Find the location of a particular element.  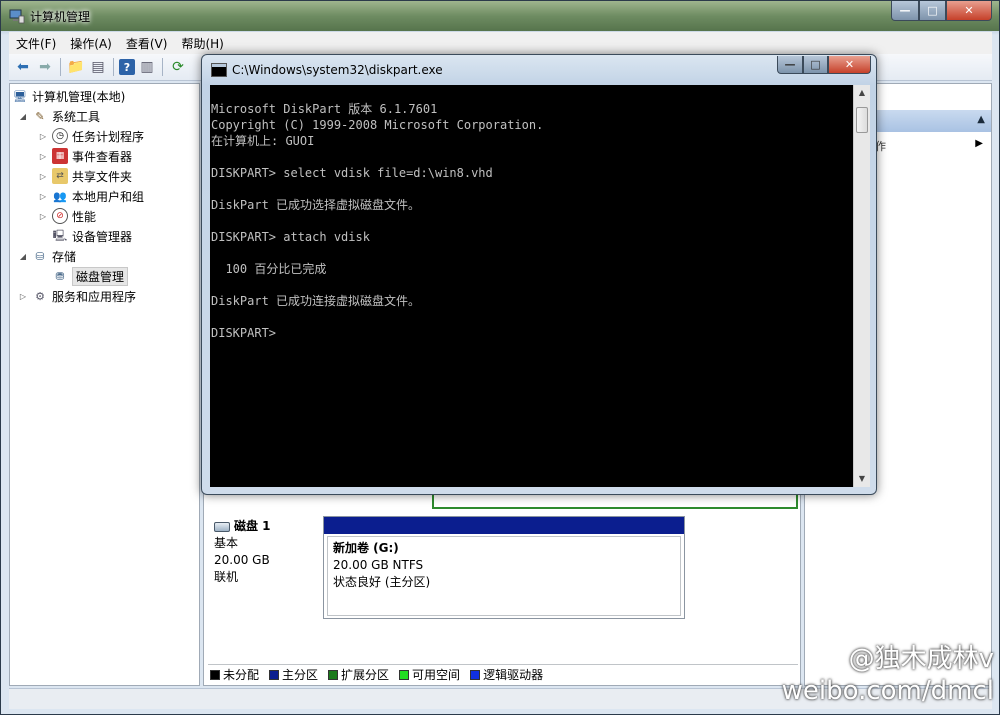

refresh-icon: ⟳ is located at coordinates (178, 67).